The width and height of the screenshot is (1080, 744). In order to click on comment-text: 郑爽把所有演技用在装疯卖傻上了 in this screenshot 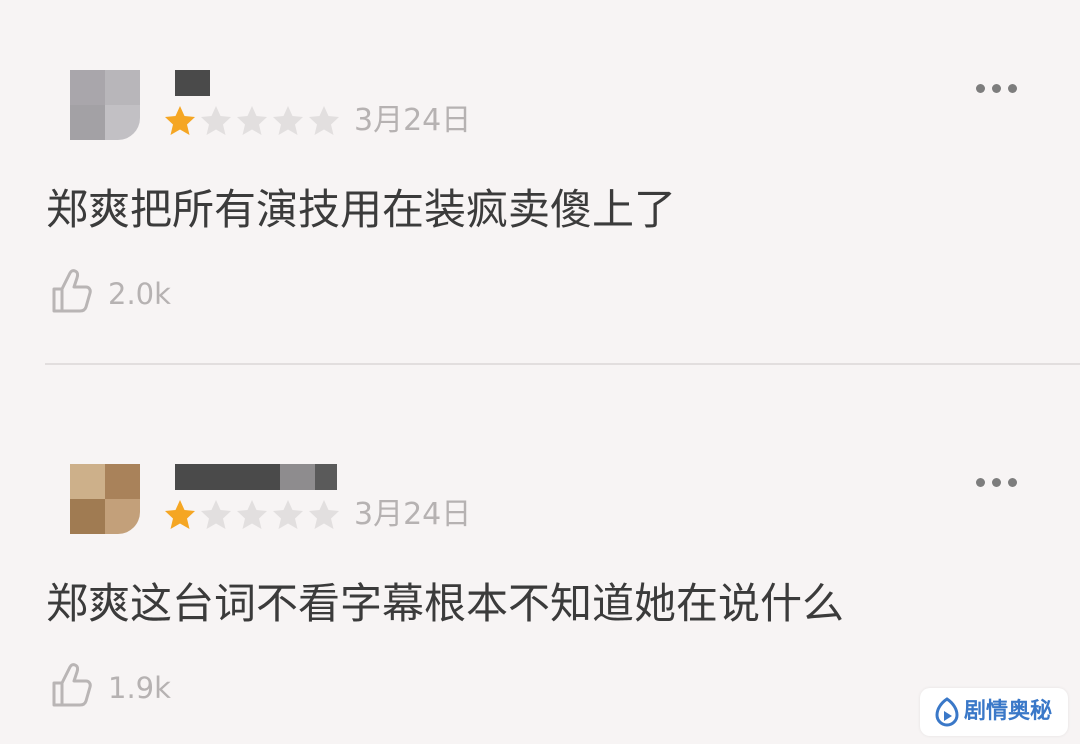, I will do `click(361, 209)`.